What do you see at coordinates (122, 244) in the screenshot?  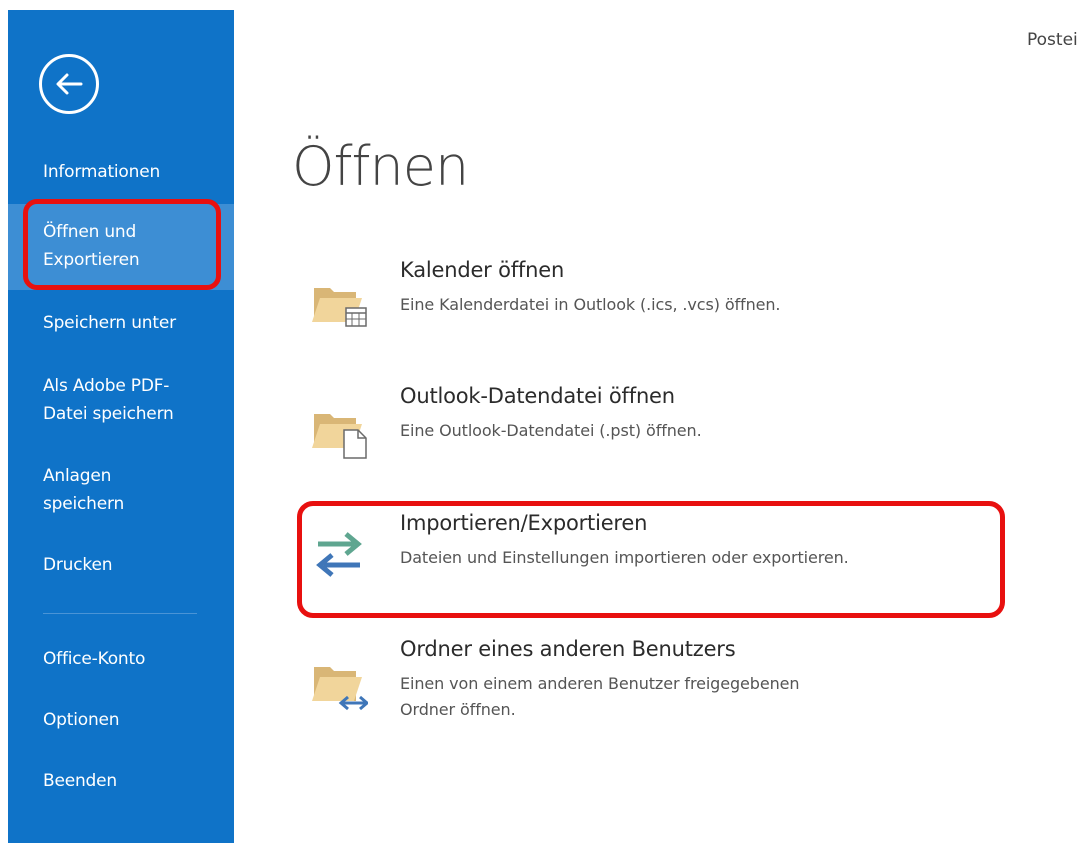 I see `sidebar-highlight-annotation` at bounding box center [122, 244].